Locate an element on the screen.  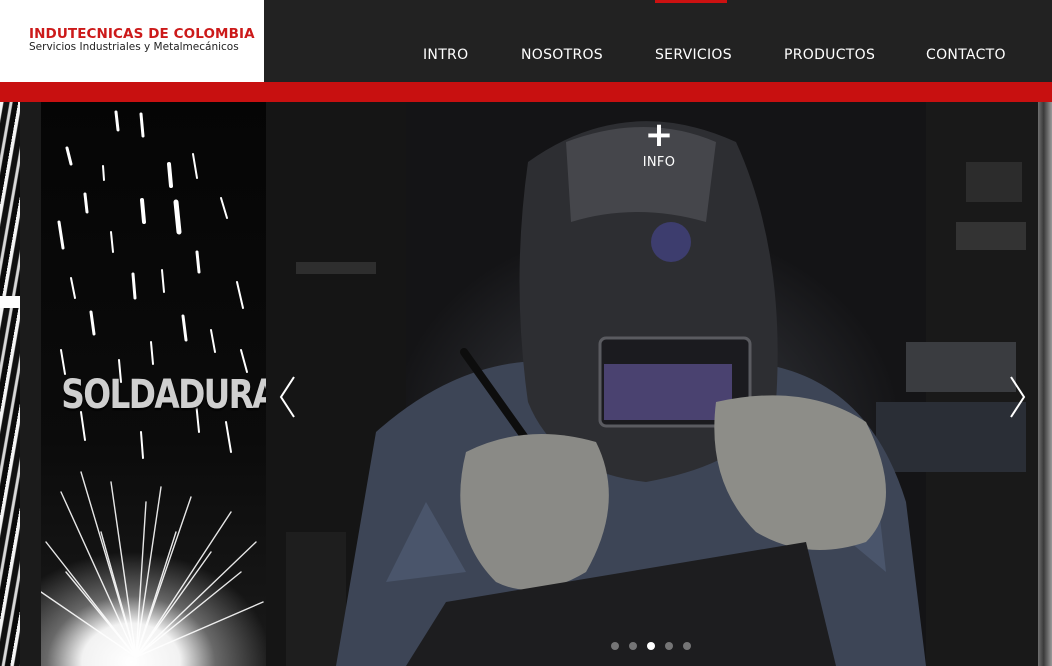
slider-prev-button is located at coordinates (288, 397).